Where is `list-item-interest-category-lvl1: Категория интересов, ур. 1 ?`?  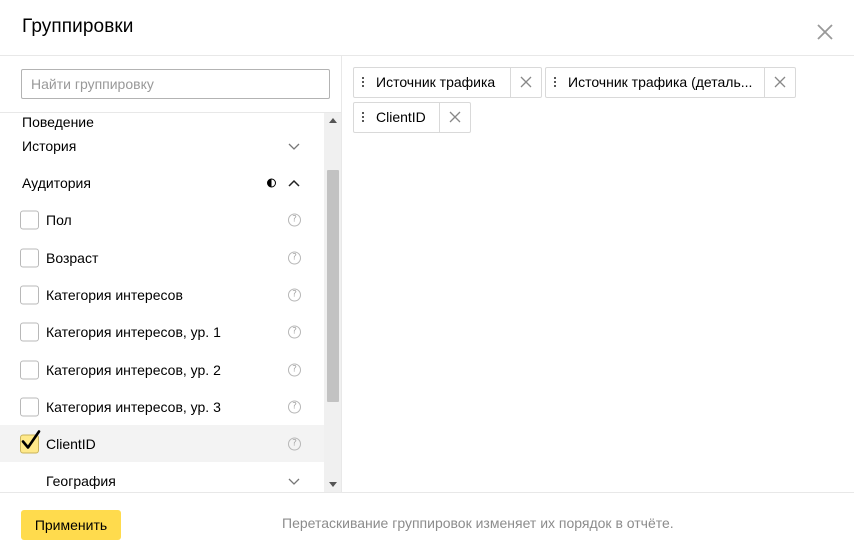 list-item-interest-category-lvl1: Категория интересов, ур. 1 ? is located at coordinates (162, 331).